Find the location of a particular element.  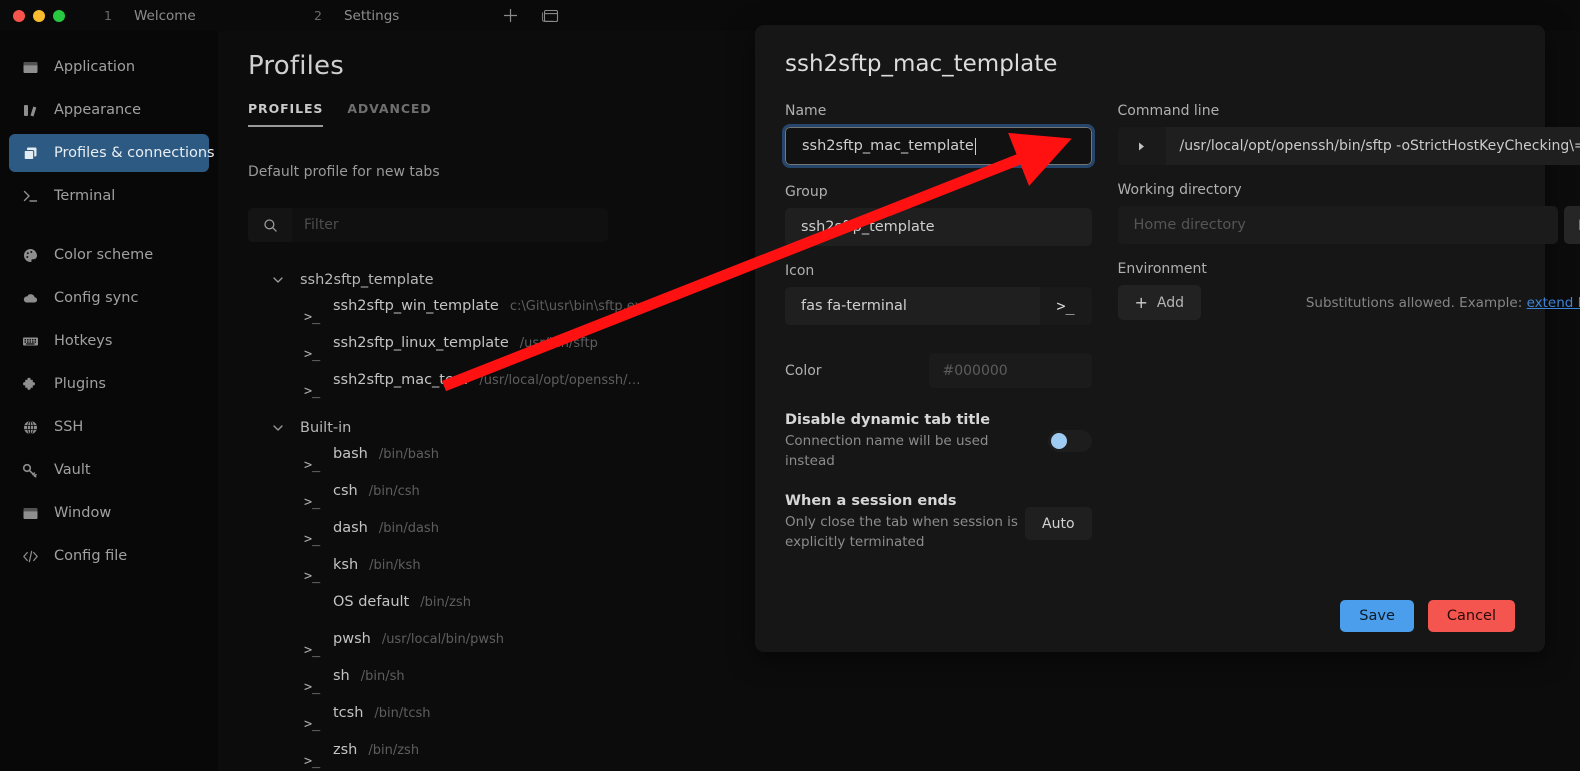

tab-settings: 2 Settings is located at coordinates (390, 15).